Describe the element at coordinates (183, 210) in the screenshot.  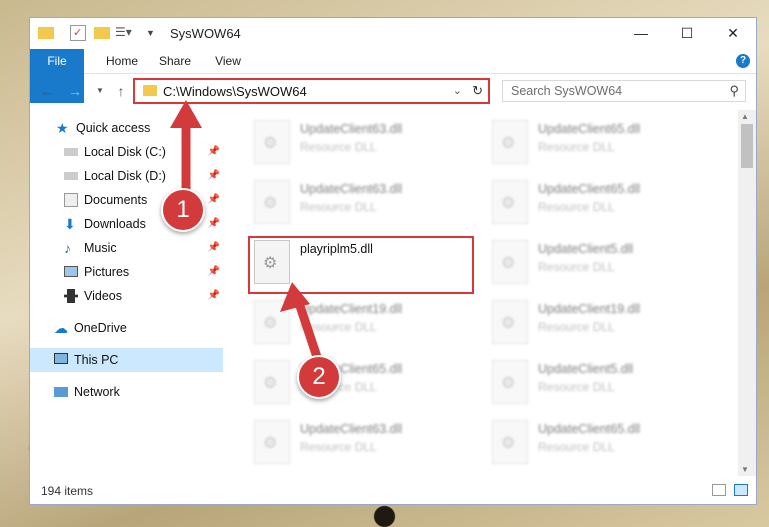
I see `step-1-badge: 1` at that location.